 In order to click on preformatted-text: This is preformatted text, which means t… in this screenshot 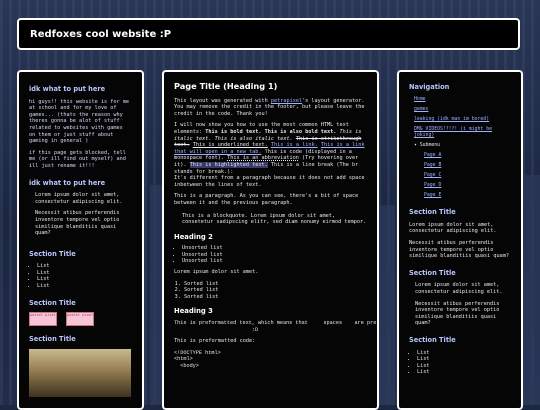, I will do `click(275, 326)`.